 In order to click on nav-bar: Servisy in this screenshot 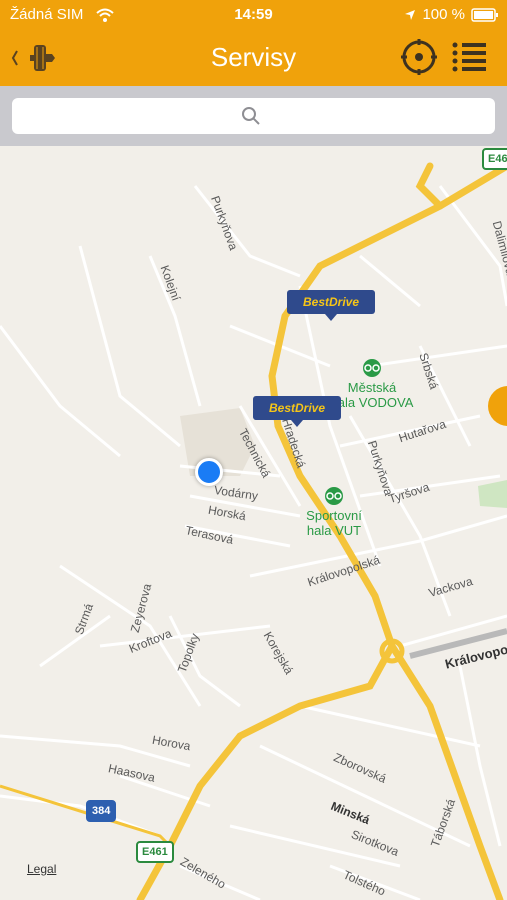, I will do `click(253, 58)`.